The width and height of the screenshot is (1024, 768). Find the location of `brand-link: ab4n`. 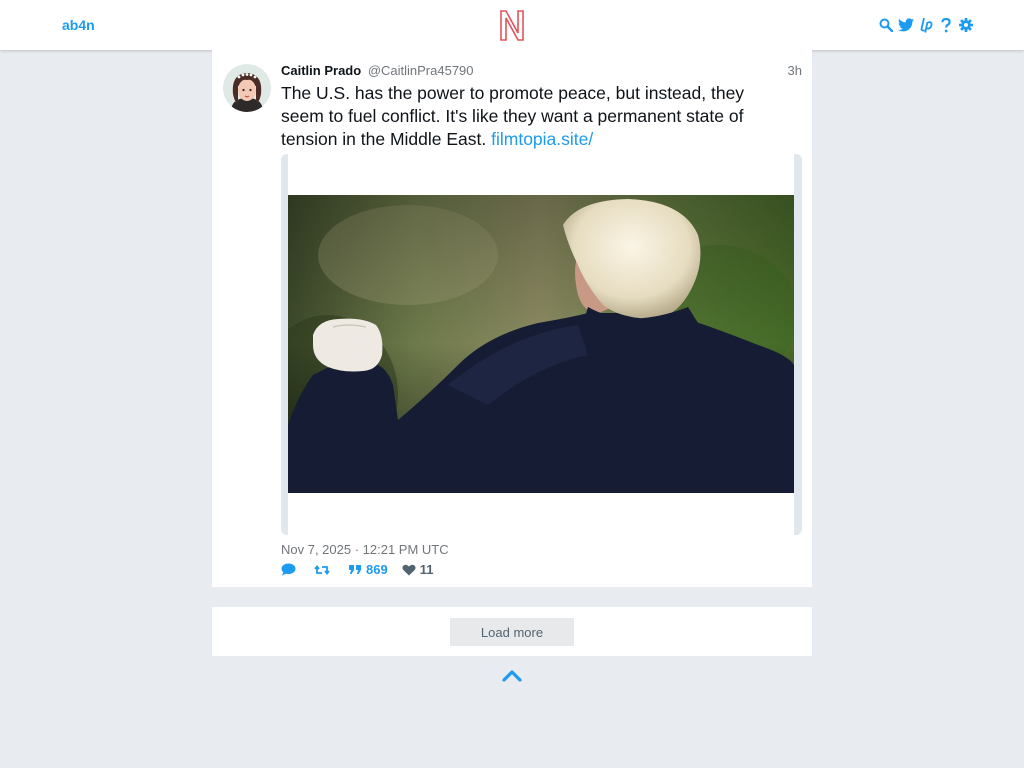

brand-link: ab4n is located at coordinates (78, 25).